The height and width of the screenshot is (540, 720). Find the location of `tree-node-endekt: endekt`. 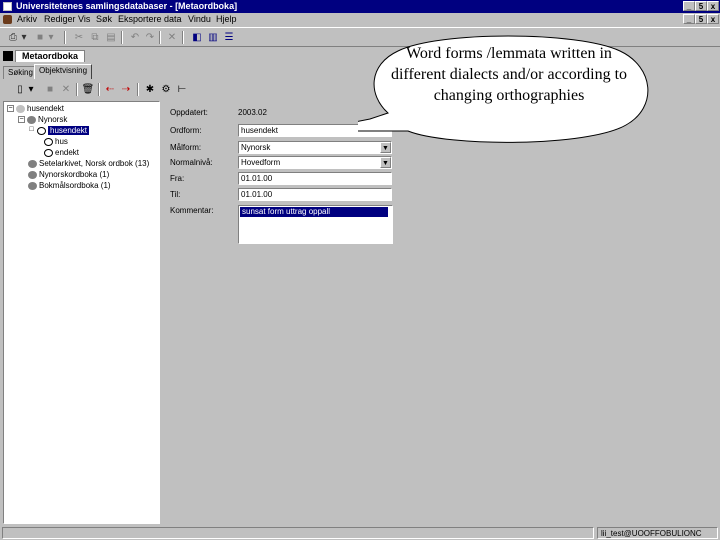

tree-node-endekt: endekt is located at coordinates (61, 153).